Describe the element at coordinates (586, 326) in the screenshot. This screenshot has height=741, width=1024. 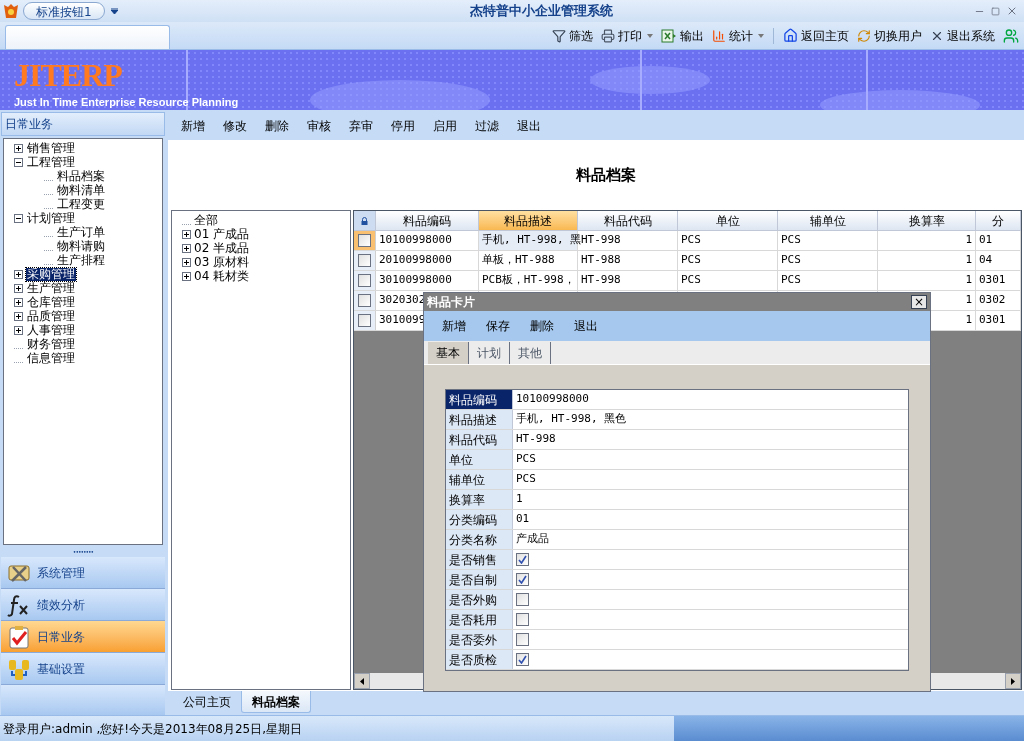
I see `dialog-action-button: 退出` at that location.